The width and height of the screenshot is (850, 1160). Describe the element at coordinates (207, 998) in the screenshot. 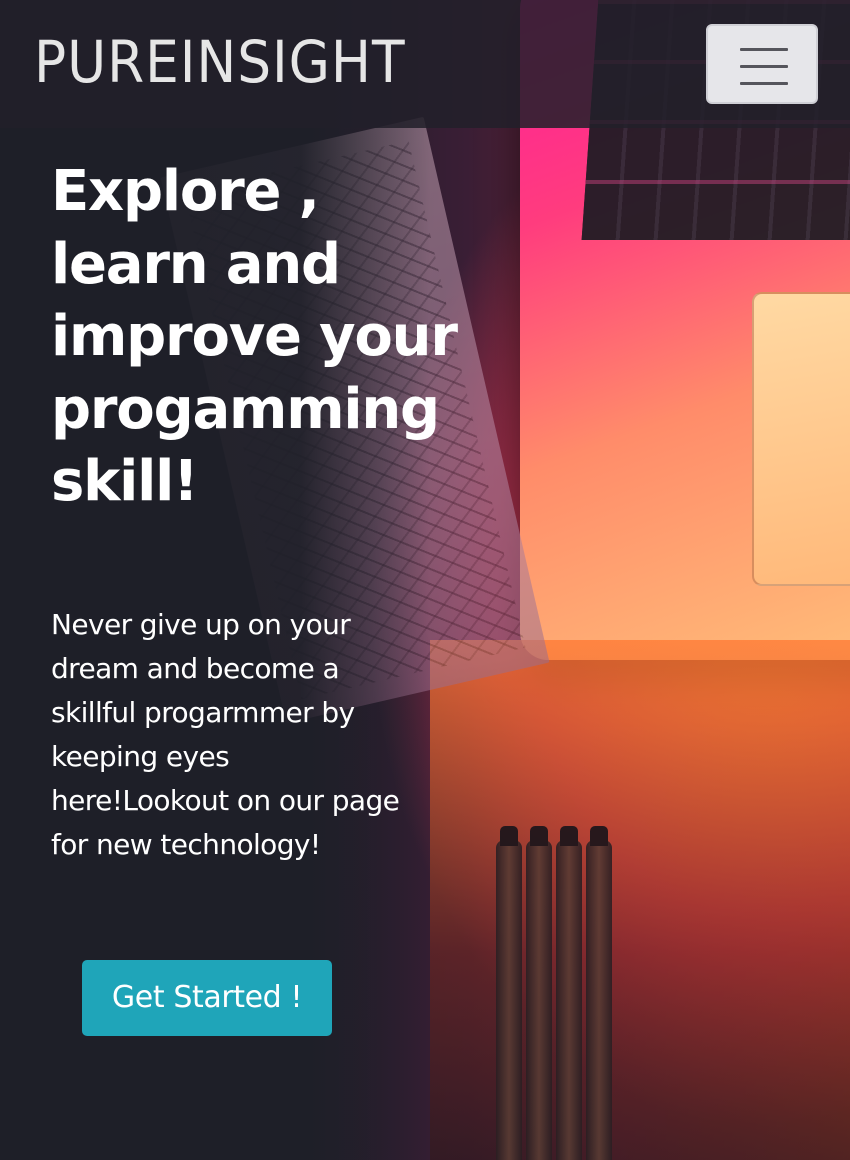

I see `get-started-button: Get Started !` at that location.